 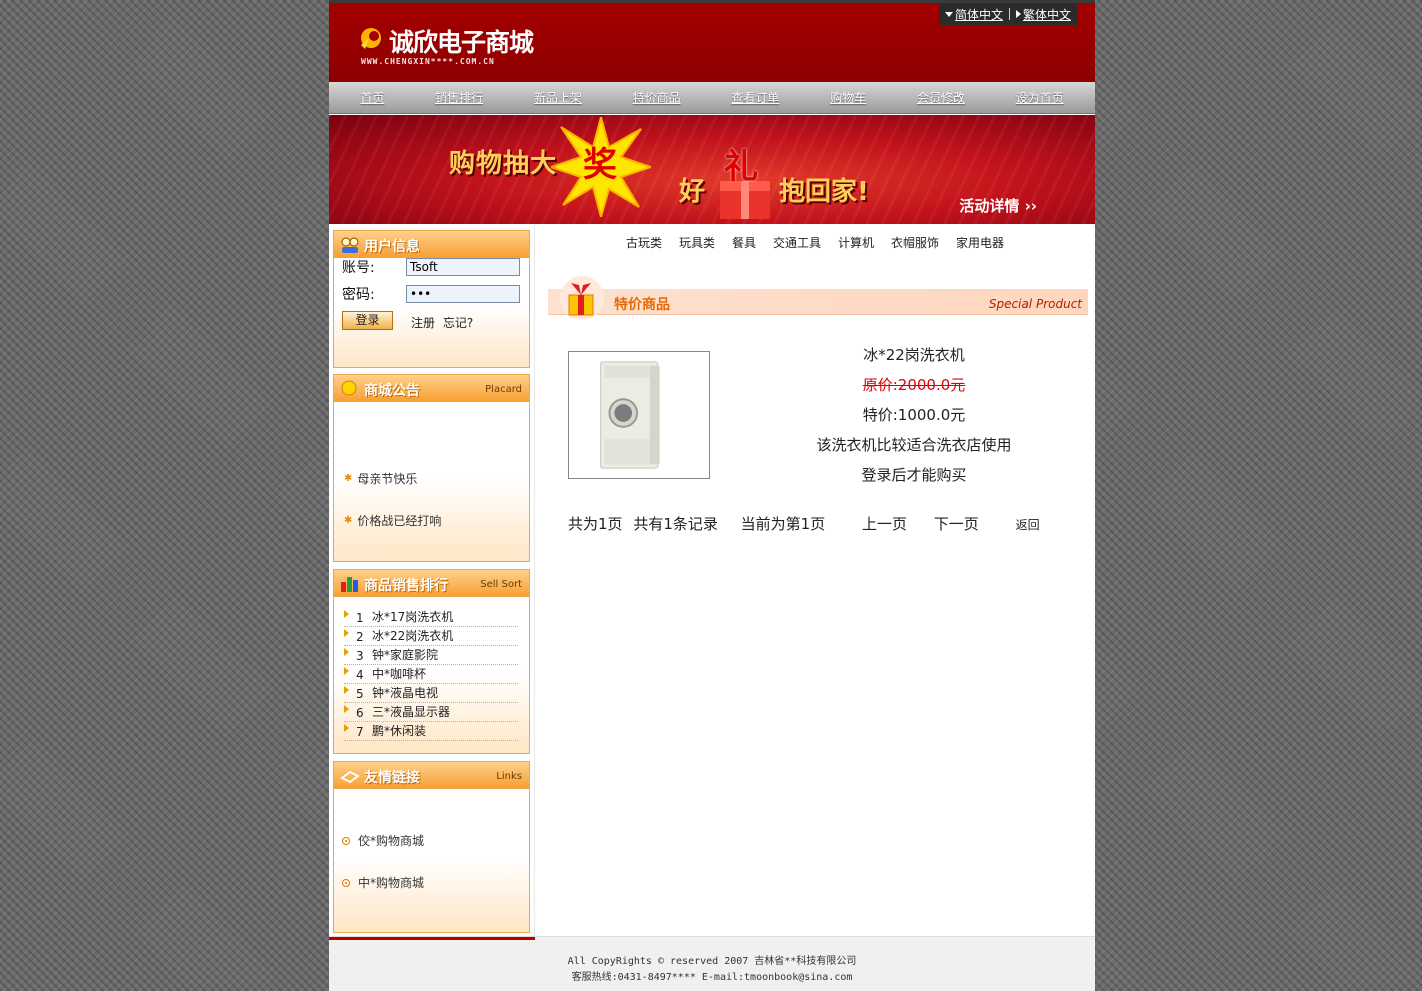 What do you see at coordinates (367, 320) in the screenshot?
I see `login-button: 登录` at bounding box center [367, 320].